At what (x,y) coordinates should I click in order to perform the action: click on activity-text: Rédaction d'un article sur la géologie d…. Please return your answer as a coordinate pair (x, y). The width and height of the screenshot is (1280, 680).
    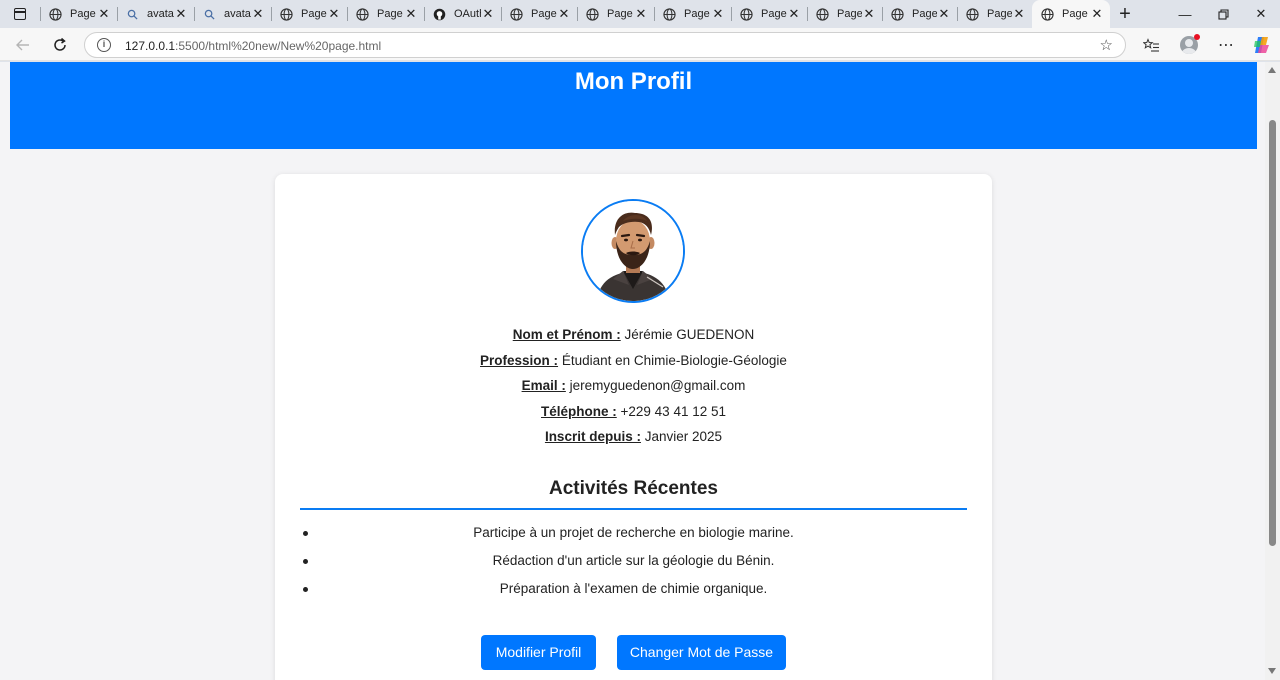
    Looking at the image, I should click on (633, 560).